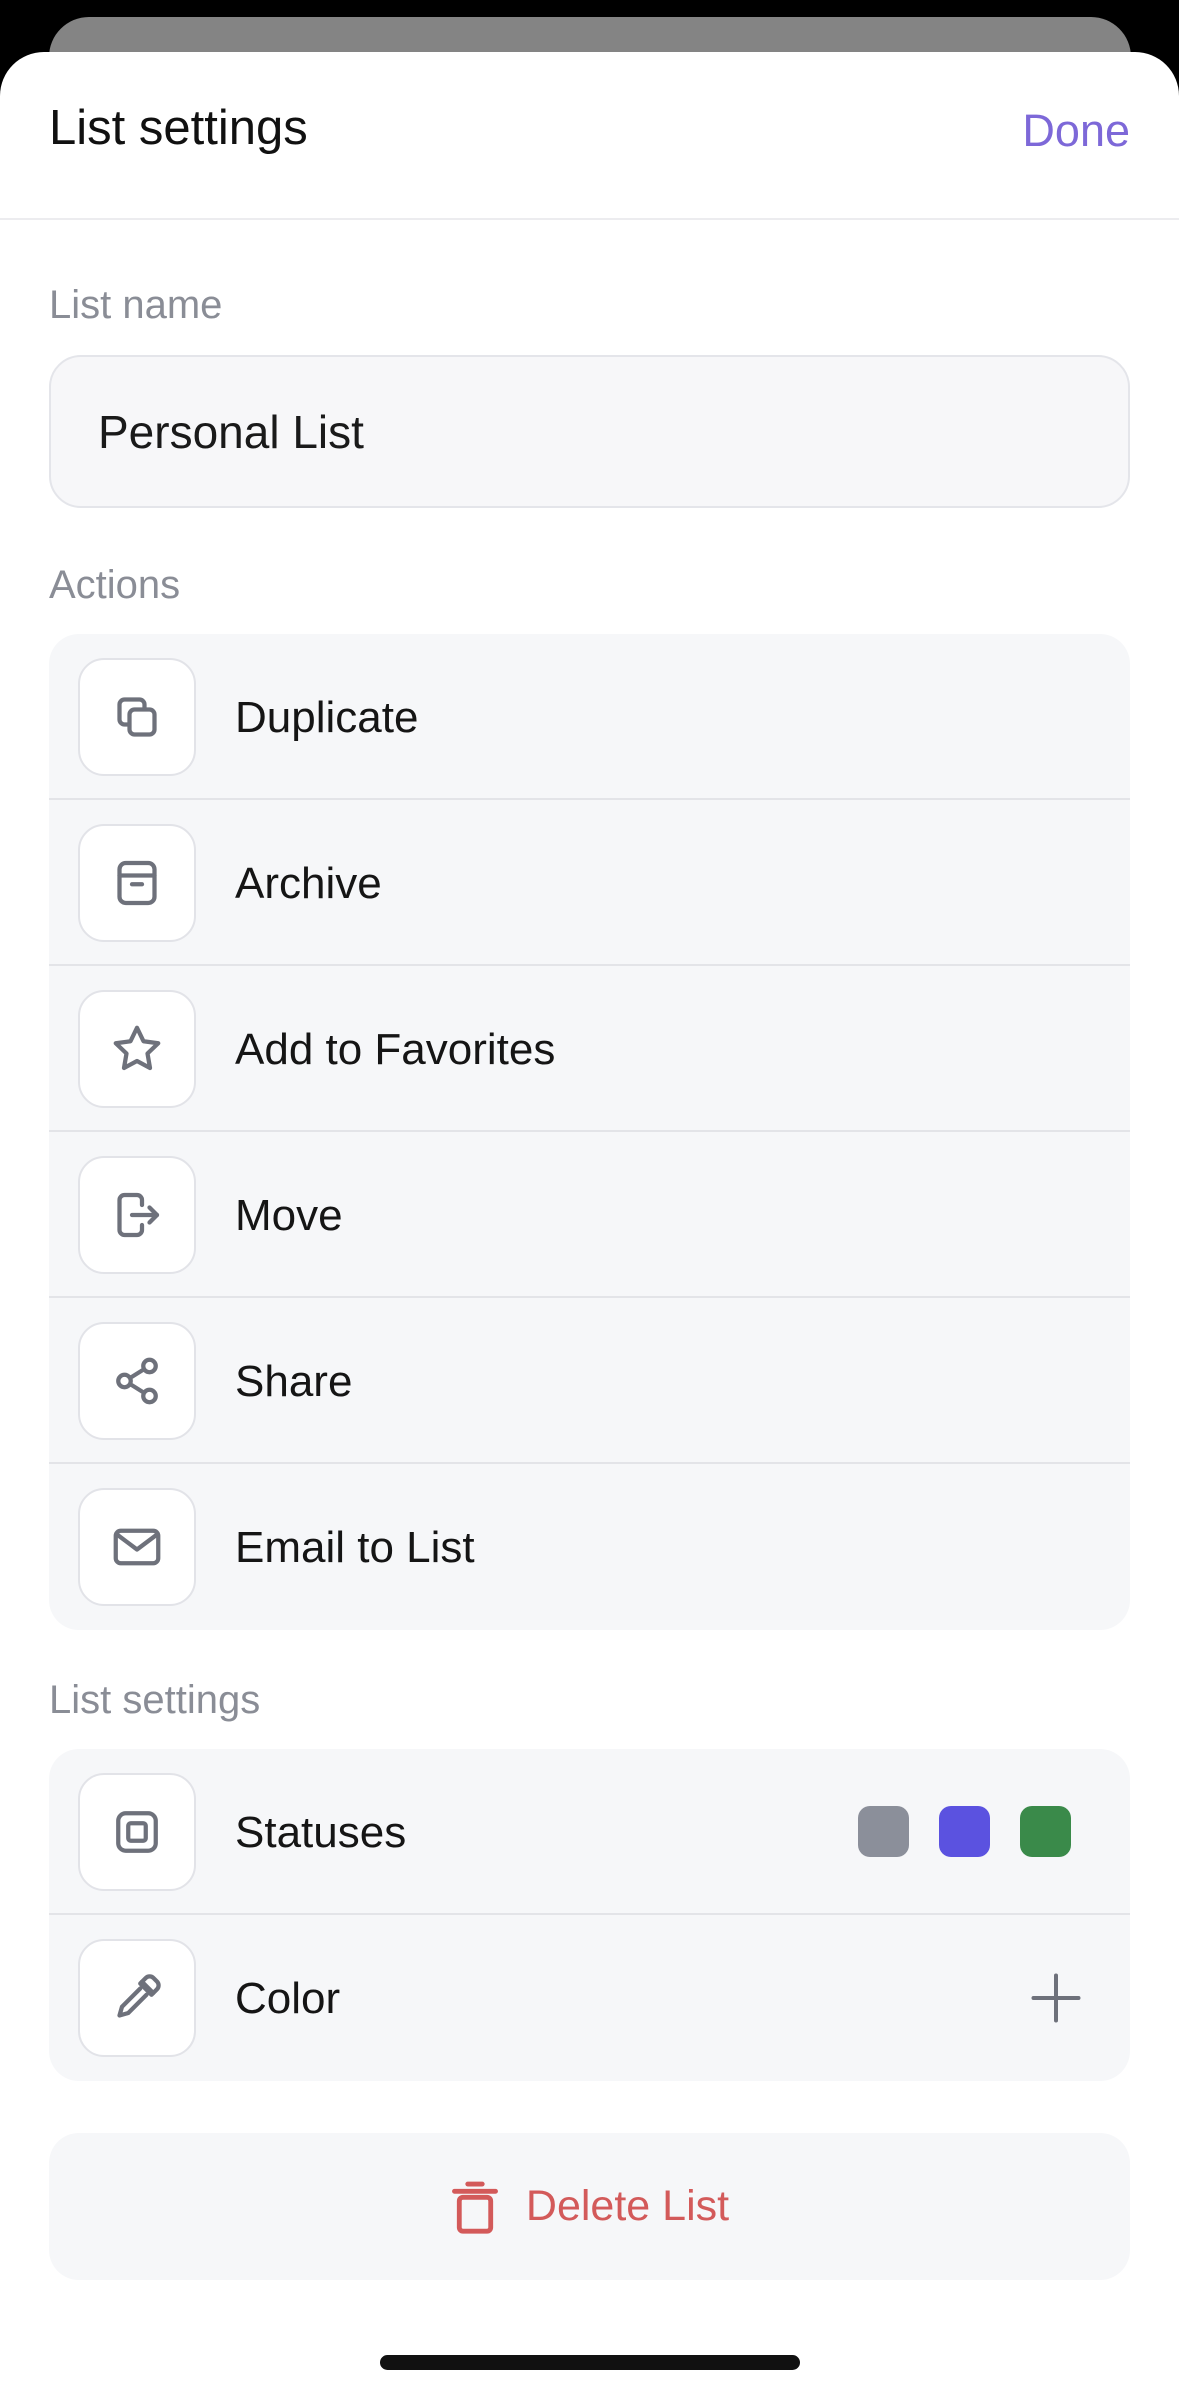 The height and width of the screenshot is (2396, 1179). I want to click on move-icon, so click(137, 1215).